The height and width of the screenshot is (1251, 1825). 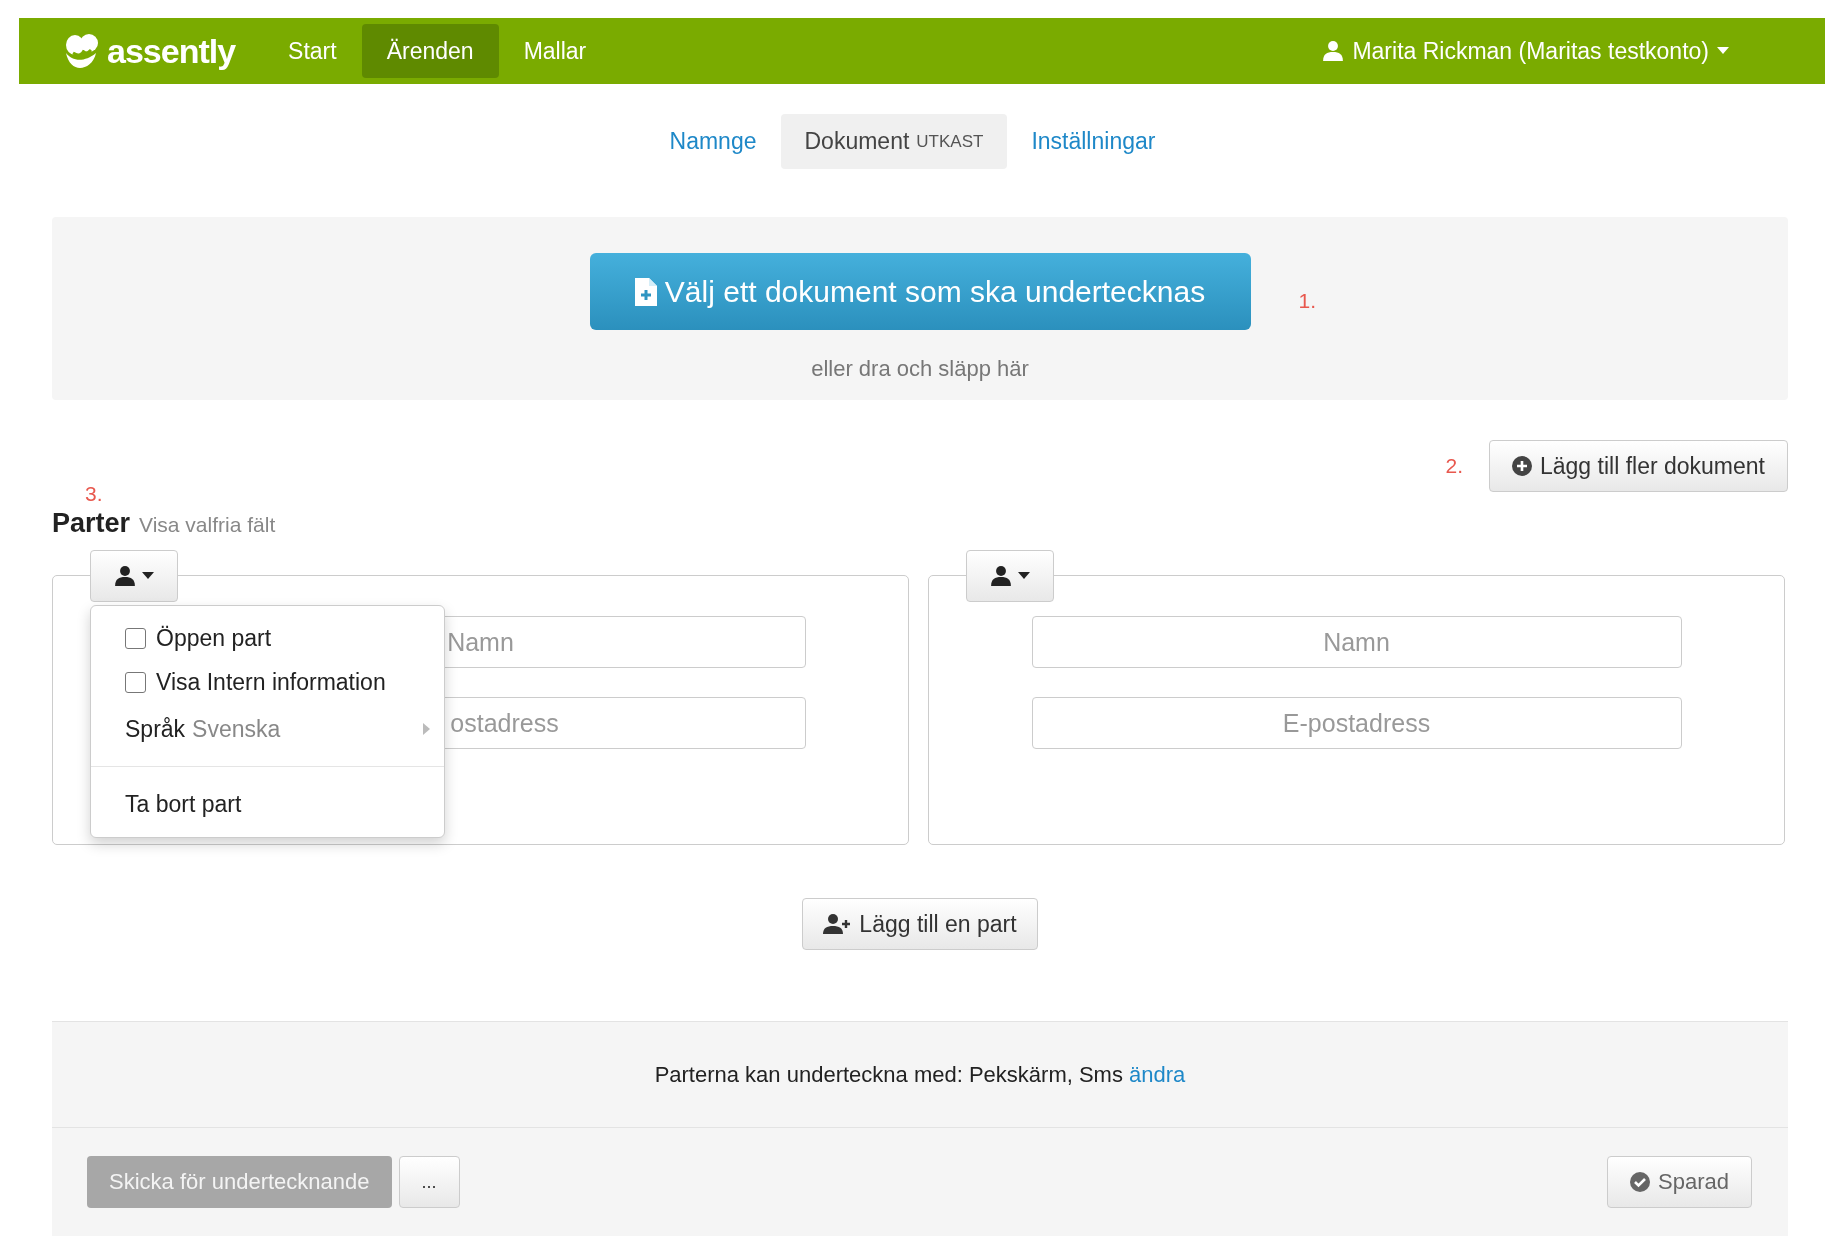 I want to click on user-menu: Marita Rickman (Maritas testkonto), so click(x=1525, y=51).